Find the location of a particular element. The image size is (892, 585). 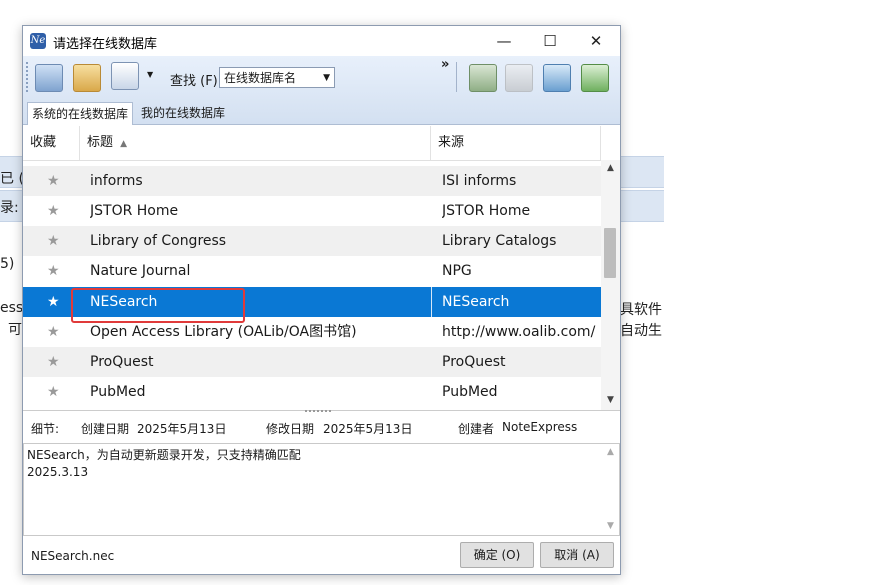

row-source: PubMed is located at coordinates (470, 392).